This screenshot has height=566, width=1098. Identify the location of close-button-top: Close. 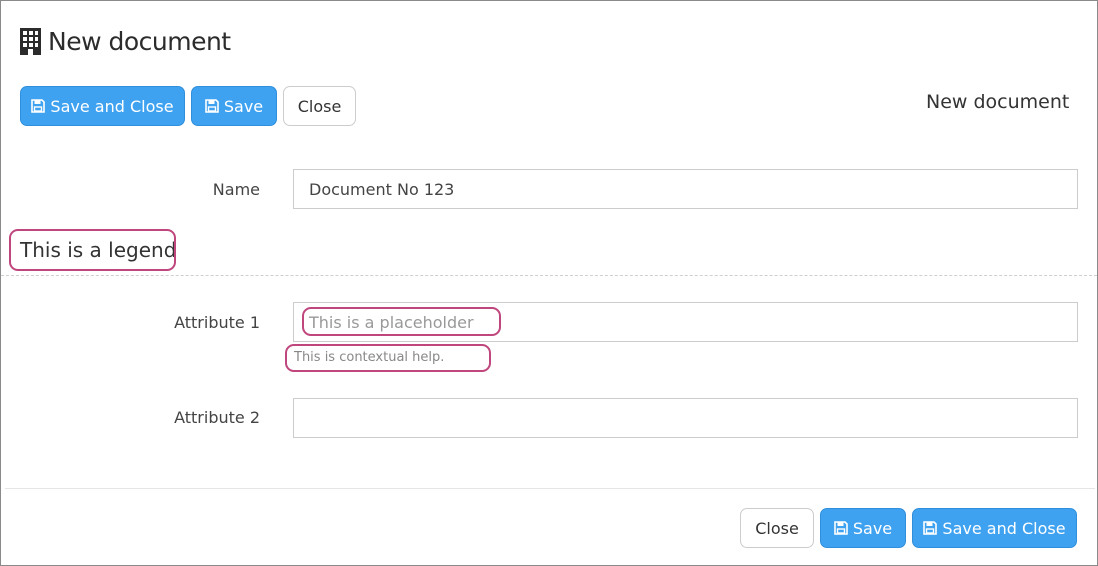
(319, 106).